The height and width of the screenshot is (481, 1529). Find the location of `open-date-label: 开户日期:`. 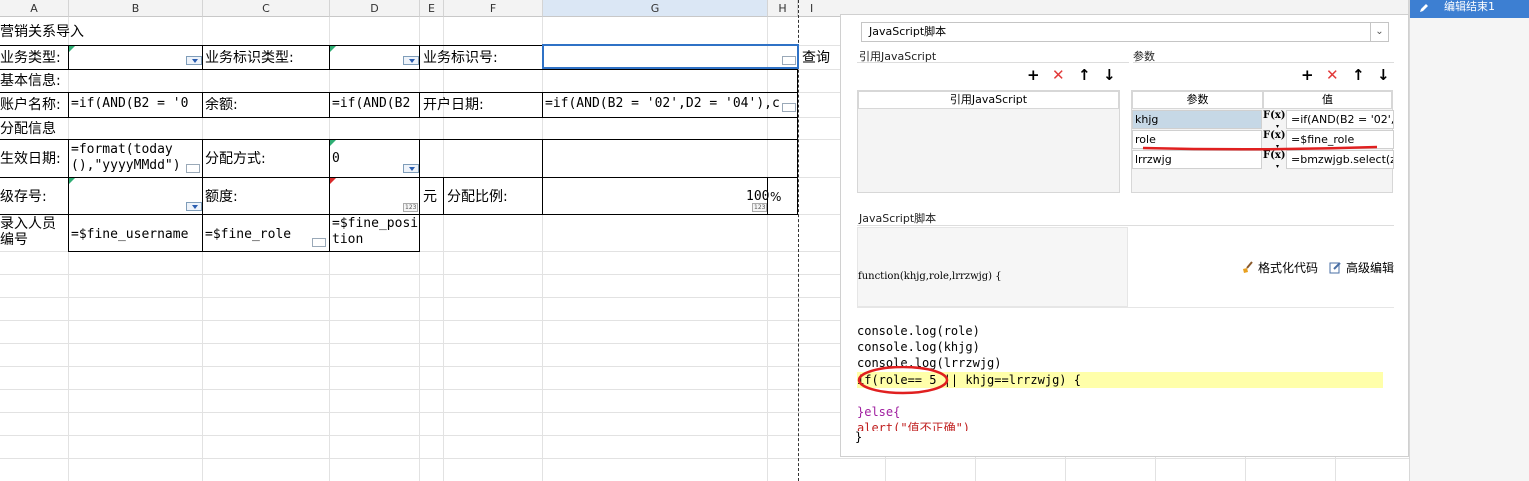

open-date-label: 开户日期: is located at coordinates (453, 105).